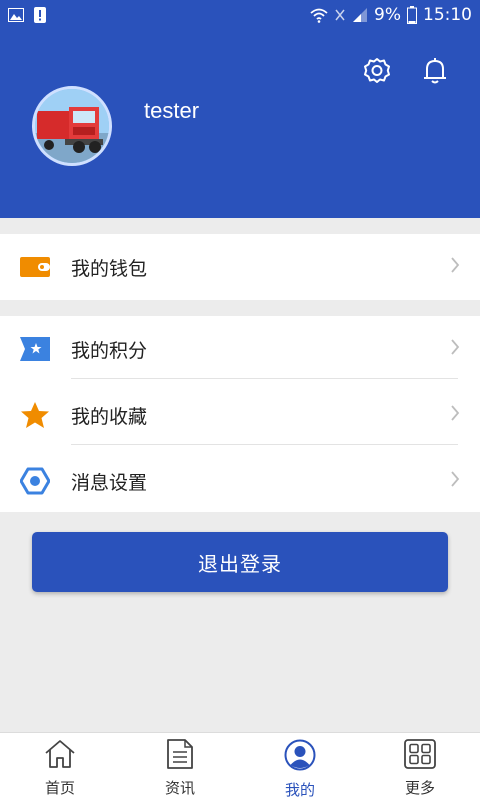 This screenshot has height=800, width=480. What do you see at coordinates (340, 15) in the screenshot?
I see `no-sim-icon` at bounding box center [340, 15].